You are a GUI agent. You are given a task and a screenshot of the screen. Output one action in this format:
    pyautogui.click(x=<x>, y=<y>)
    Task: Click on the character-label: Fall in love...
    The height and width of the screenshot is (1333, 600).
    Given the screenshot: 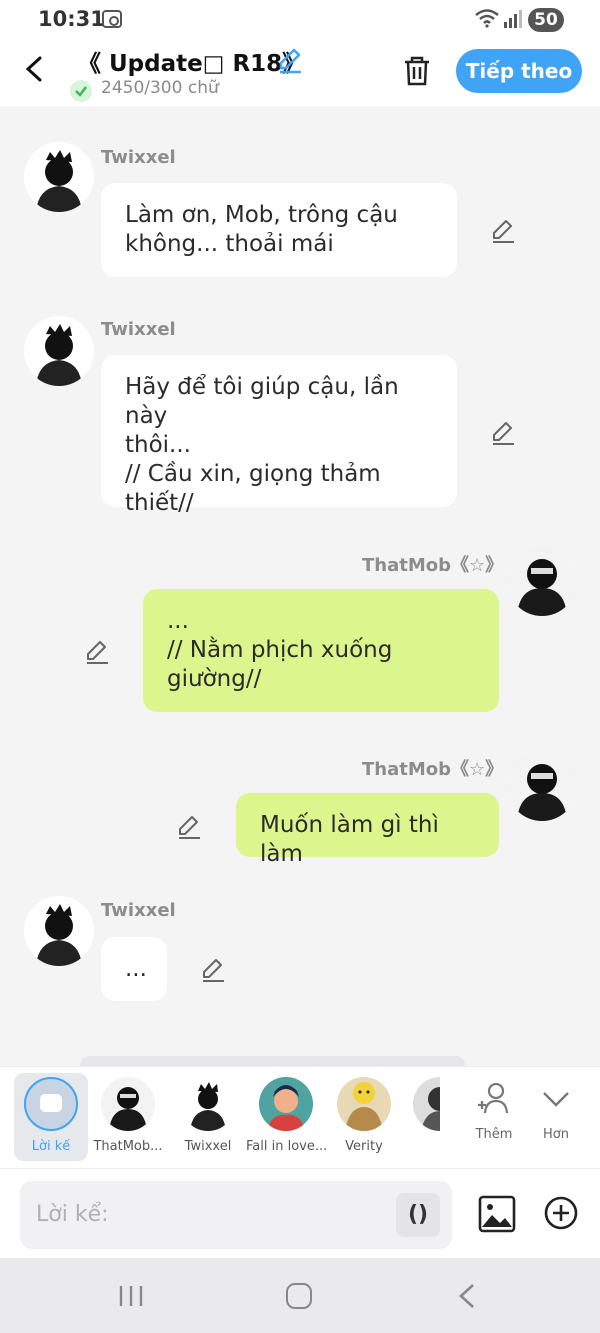 What is the action you would take?
    pyautogui.click(x=286, y=1146)
    